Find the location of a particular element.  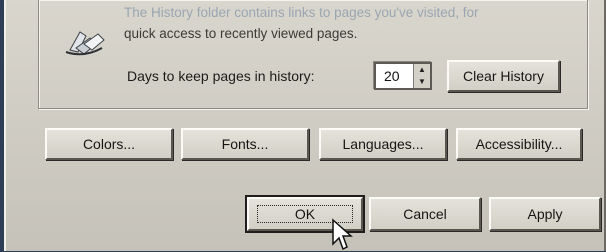

spinner-arrows: ▲ ▼ is located at coordinates (421, 76).